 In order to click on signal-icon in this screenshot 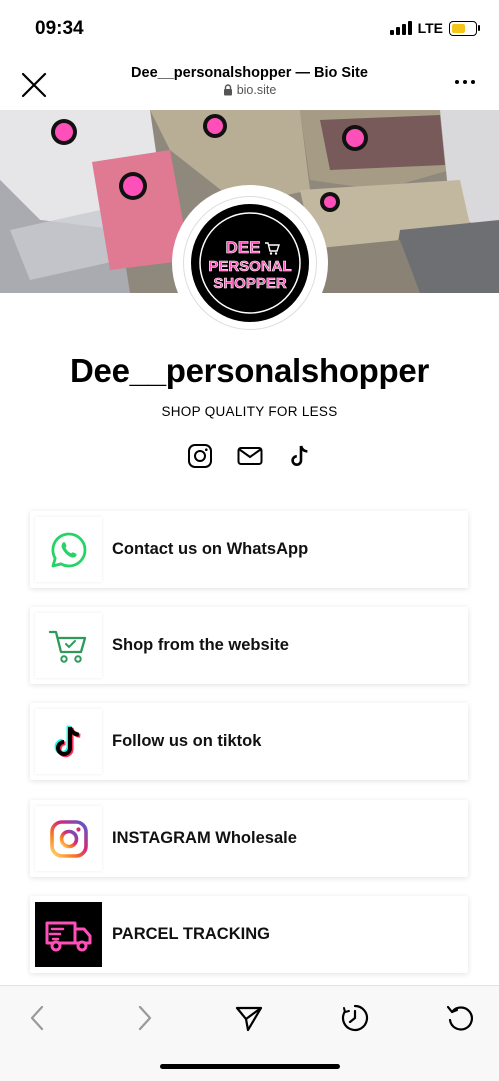, I will do `click(400, 28)`.